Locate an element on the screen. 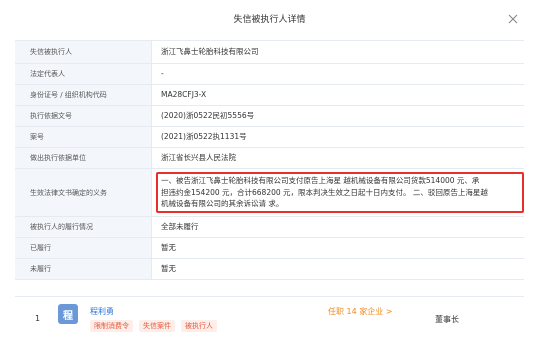 The height and width of the screenshot is (355, 539). row-label: 法定代表人 is located at coordinates (83, 74).